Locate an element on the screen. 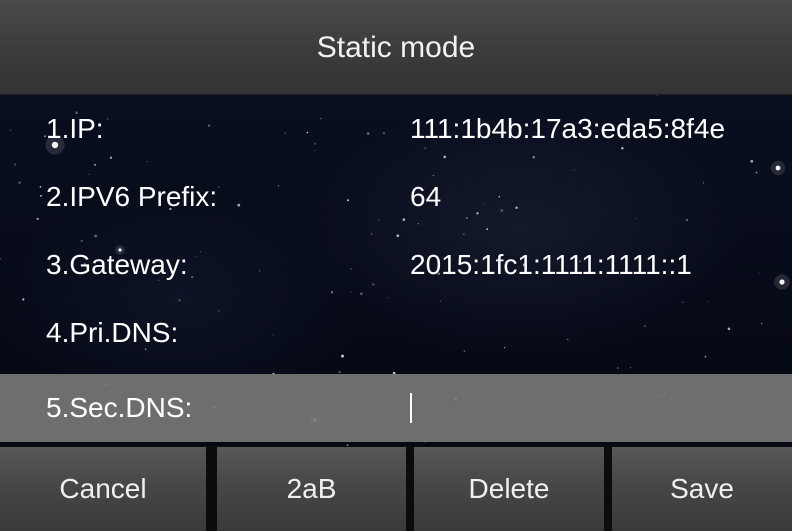 The height and width of the screenshot is (531, 792). pri-dns-row: 4.Pri.DNS: is located at coordinates (396, 333).